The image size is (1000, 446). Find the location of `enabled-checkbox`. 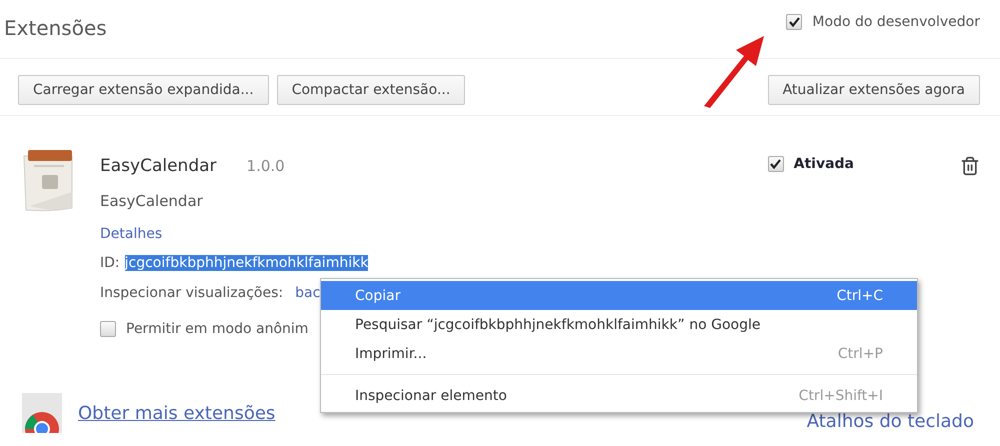

enabled-checkbox is located at coordinates (776, 164).